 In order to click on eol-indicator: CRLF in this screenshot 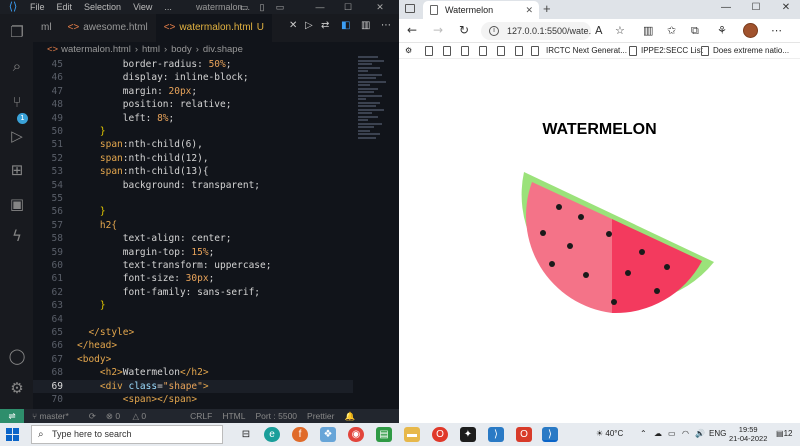, I will do `click(201, 416)`.